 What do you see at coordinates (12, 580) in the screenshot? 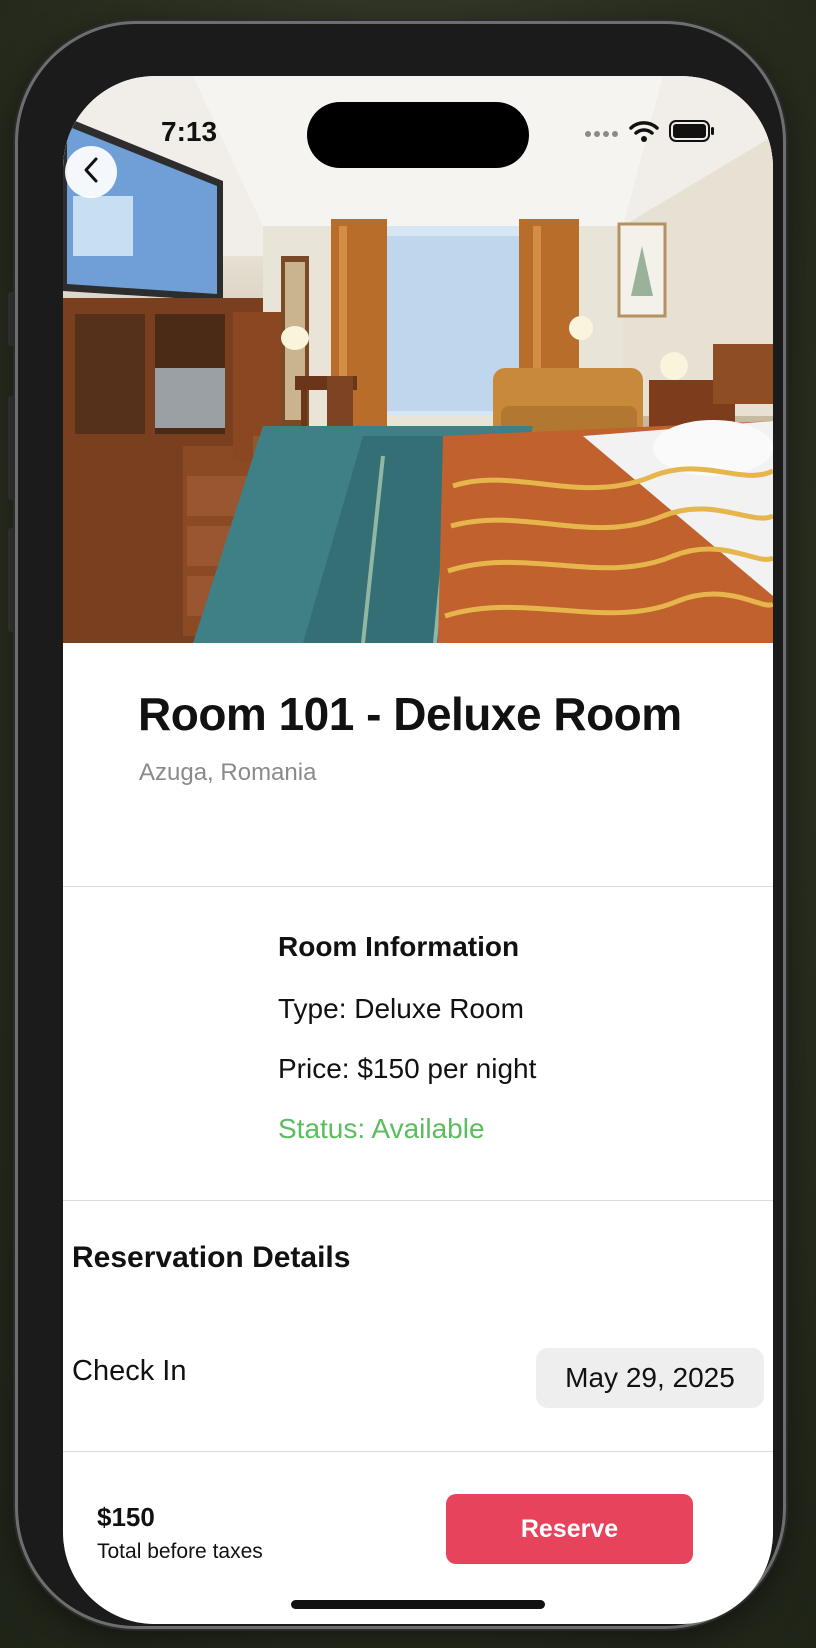
I see `volume-down-button` at bounding box center [12, 580].